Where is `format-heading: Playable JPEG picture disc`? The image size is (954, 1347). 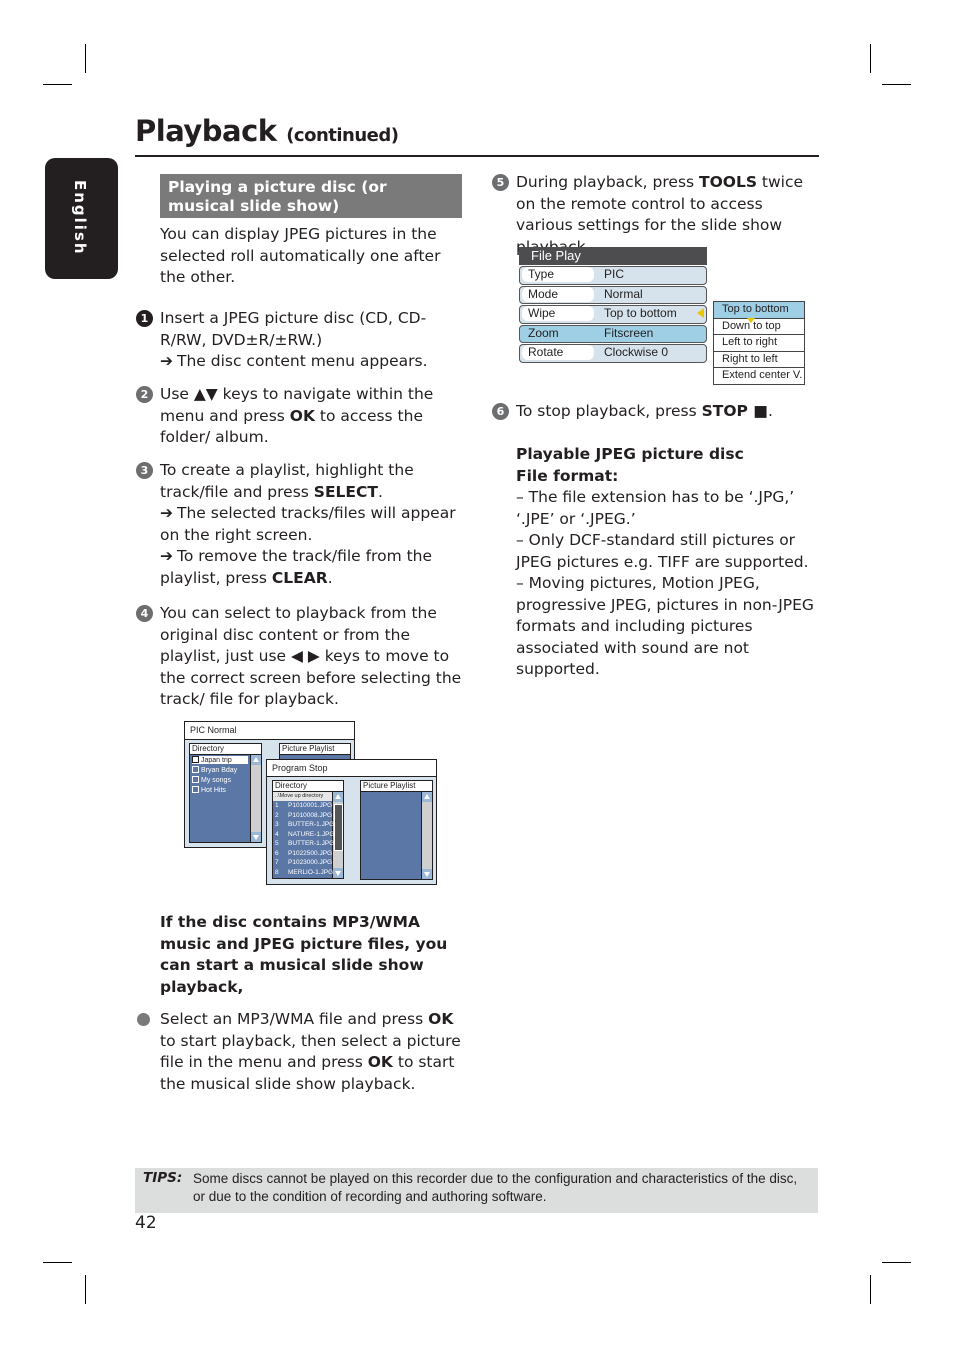
format-heading: Playable JPEG picture disc is located at coordinates (630, 454).